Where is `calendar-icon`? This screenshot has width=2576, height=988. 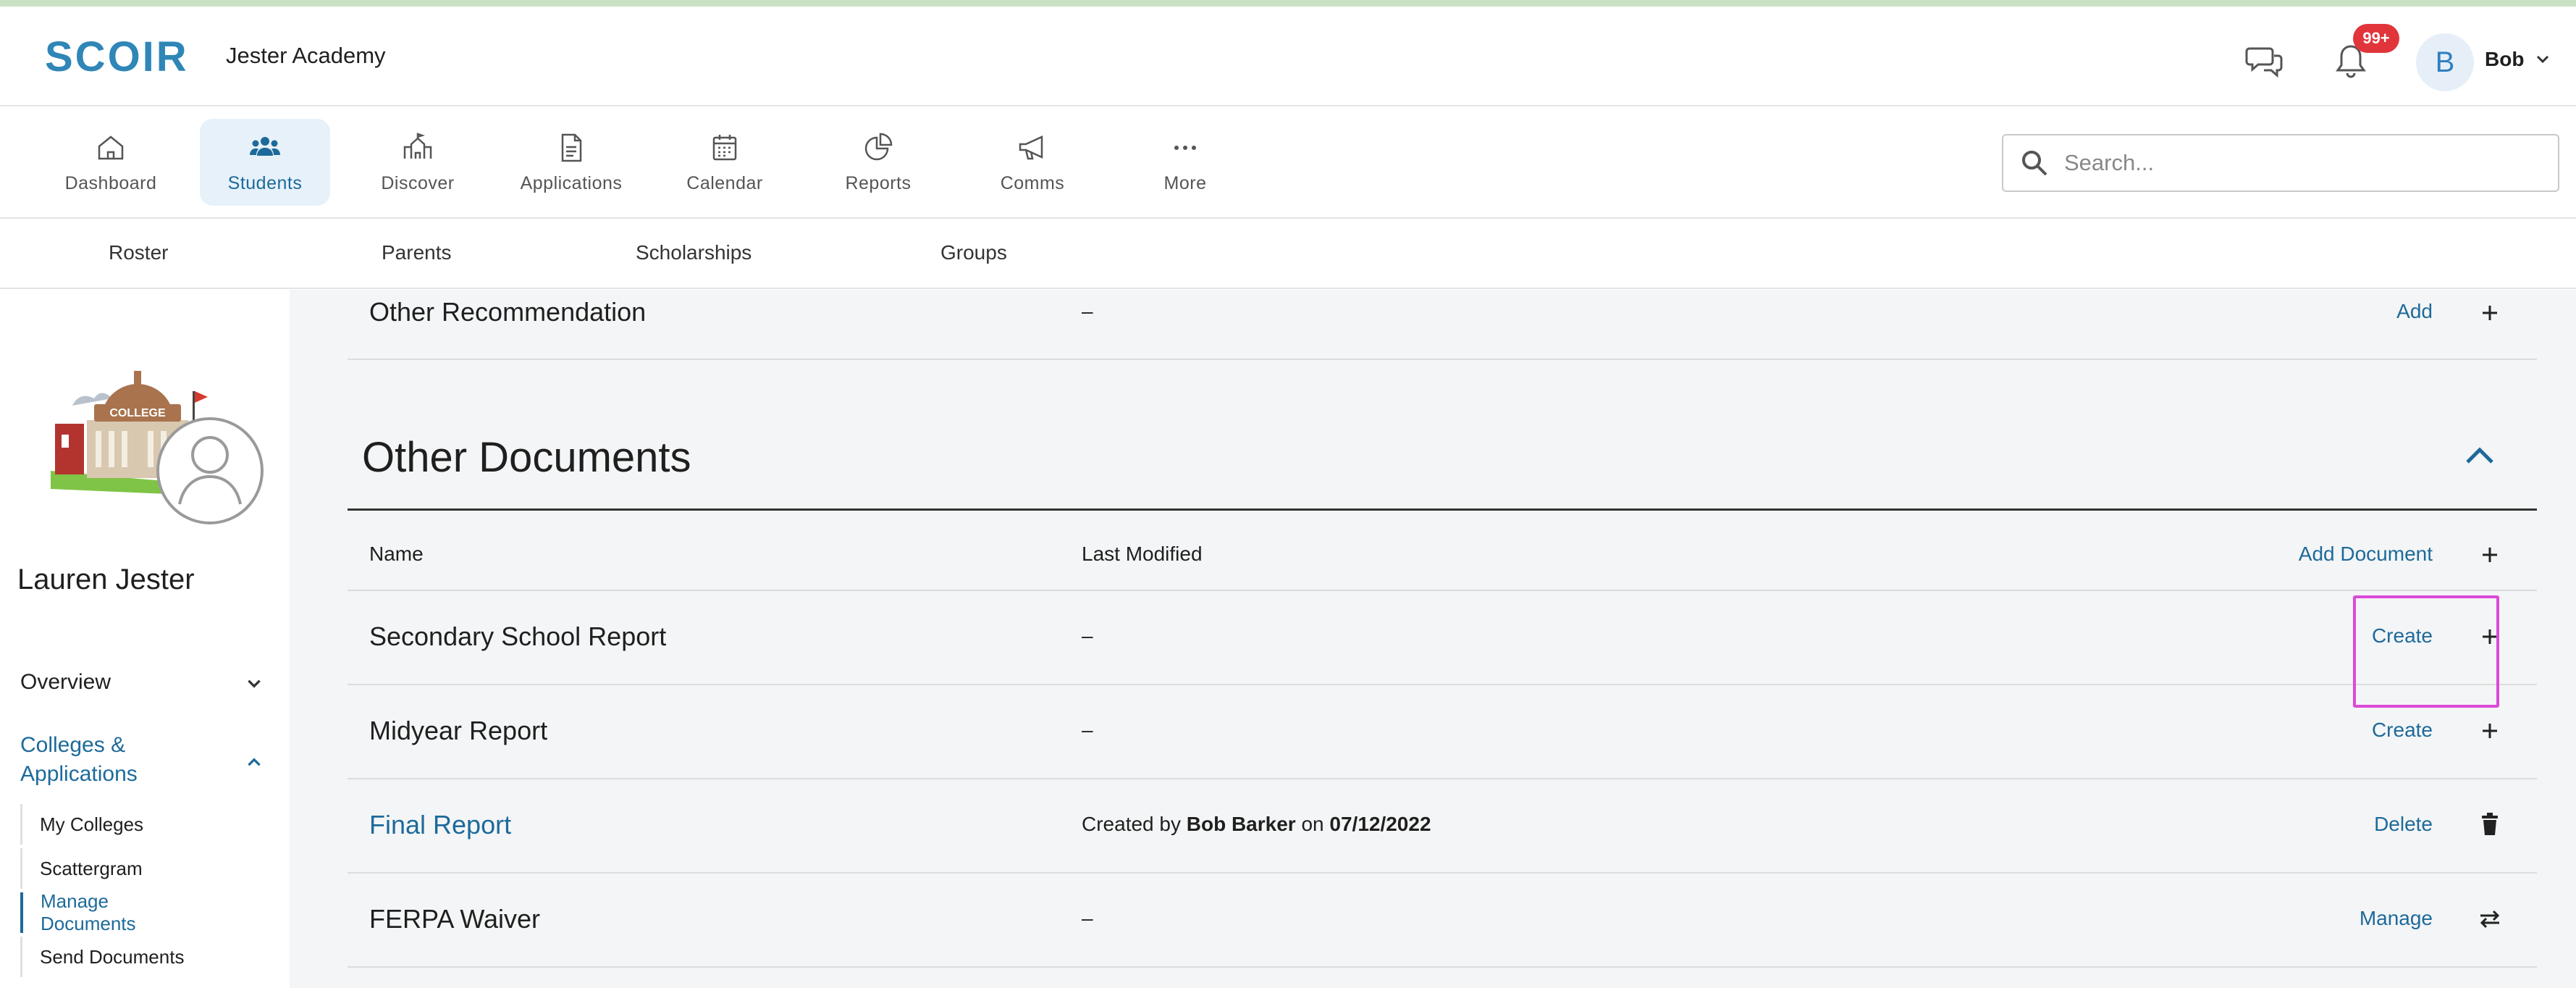
calendar-icon is located at coordinates (724, 147).